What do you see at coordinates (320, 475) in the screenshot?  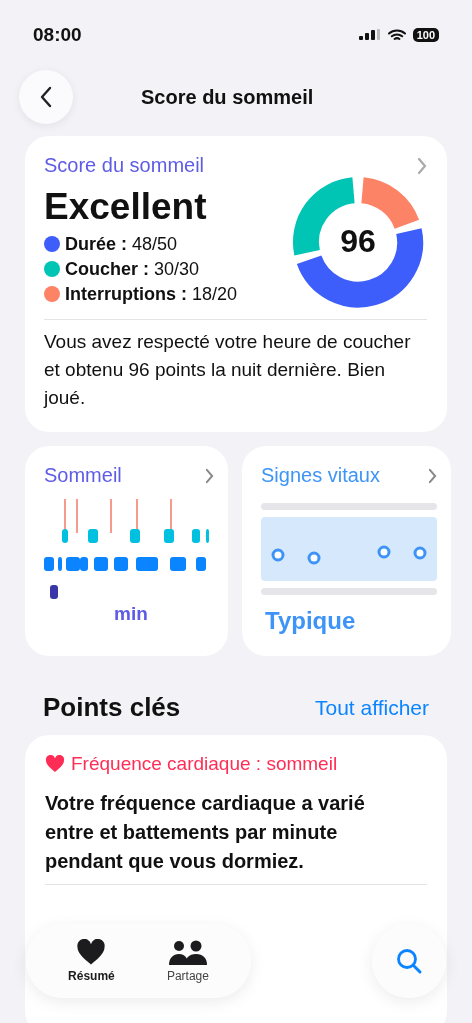 I see `card-title: Signes vitaux` at bounding box center [320, 475].